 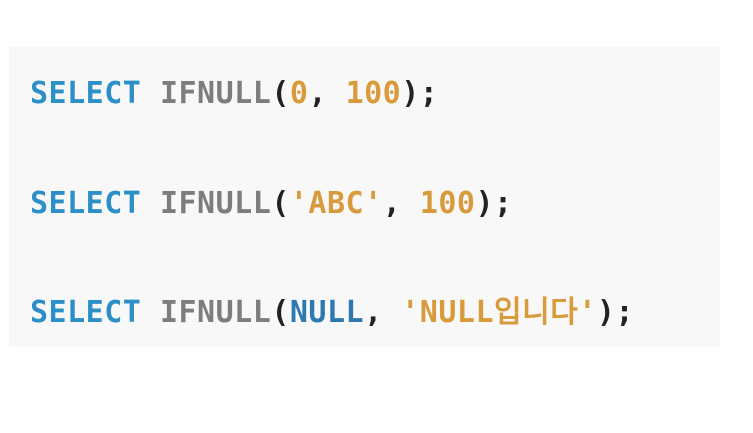 I want to click on string-literal: 'ABC', so click(x=336, y=203).